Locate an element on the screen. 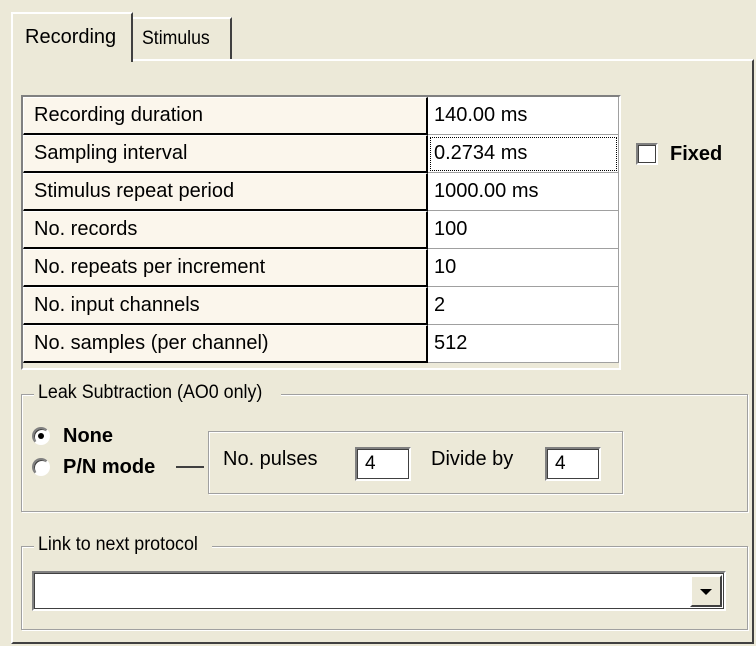 Image resolution: width=756 pixels, height=646 pixels. grid-label-cell: Sampling interval is located at coordinates (225, 154).